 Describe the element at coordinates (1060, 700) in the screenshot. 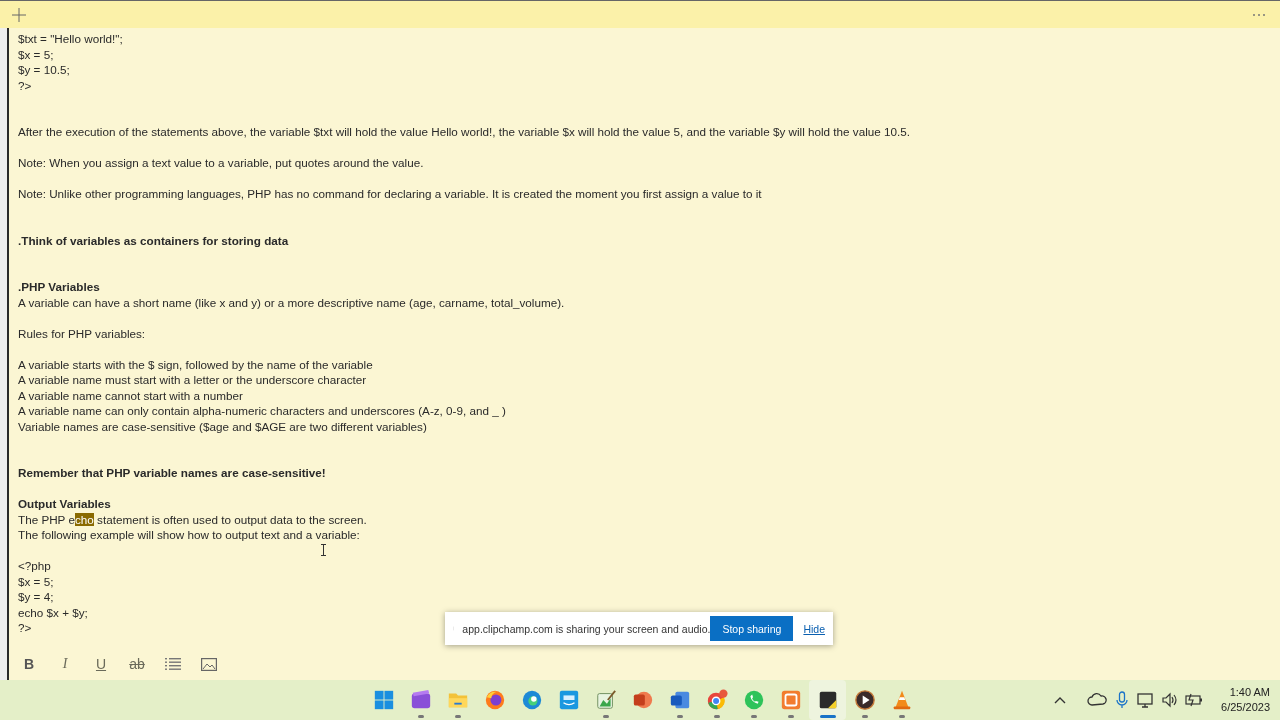

I see `chevron-up-icon` at that location.